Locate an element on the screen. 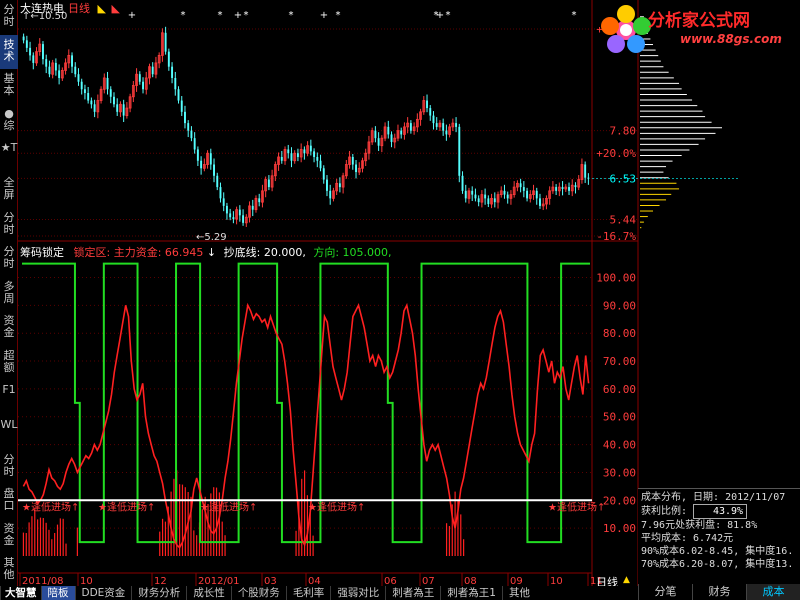  price-axis-label: 5.44 is located at coordinates (623, 219).